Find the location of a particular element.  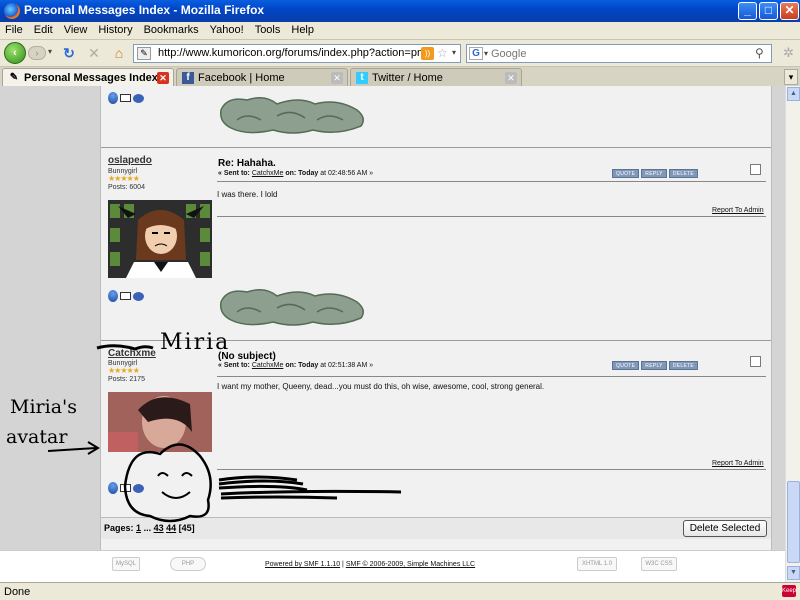

post-count: Posts: 2175 is located at coordinates (126, 379).